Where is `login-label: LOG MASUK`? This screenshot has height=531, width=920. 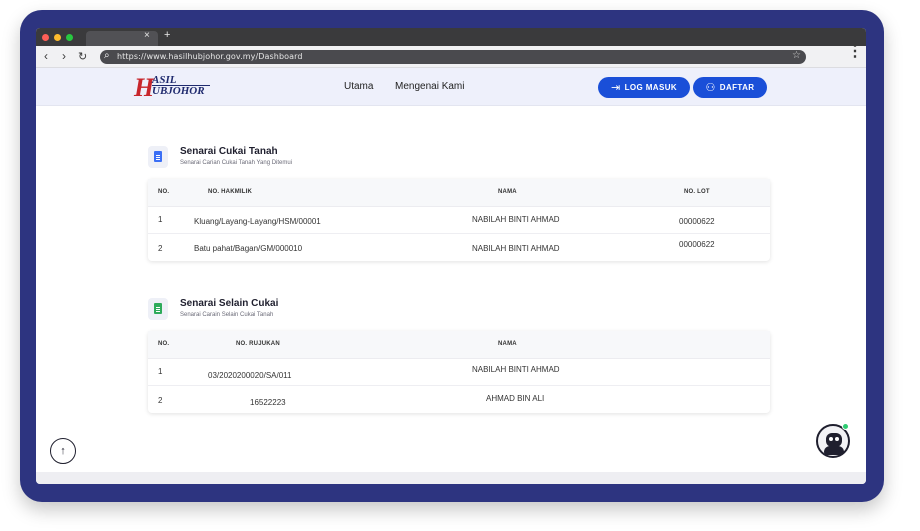 login-label: LOG MASUK is located at coordinates (651, 87).